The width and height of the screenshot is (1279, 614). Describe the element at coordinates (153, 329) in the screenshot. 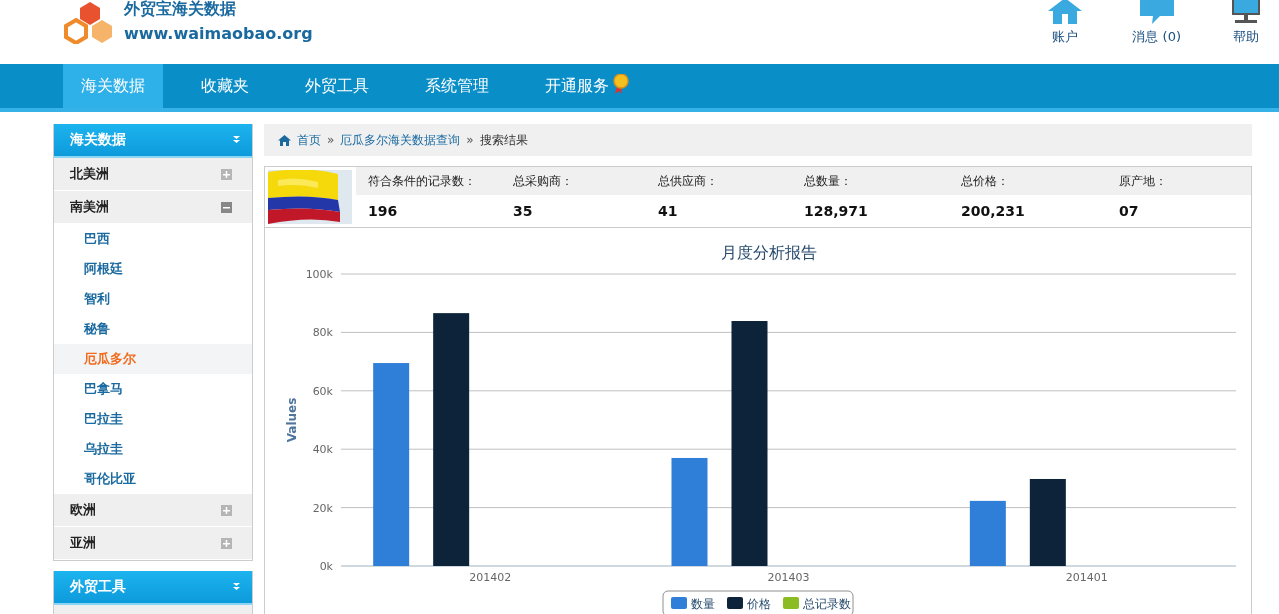

I see `country-link: 秘鲁` at that location.